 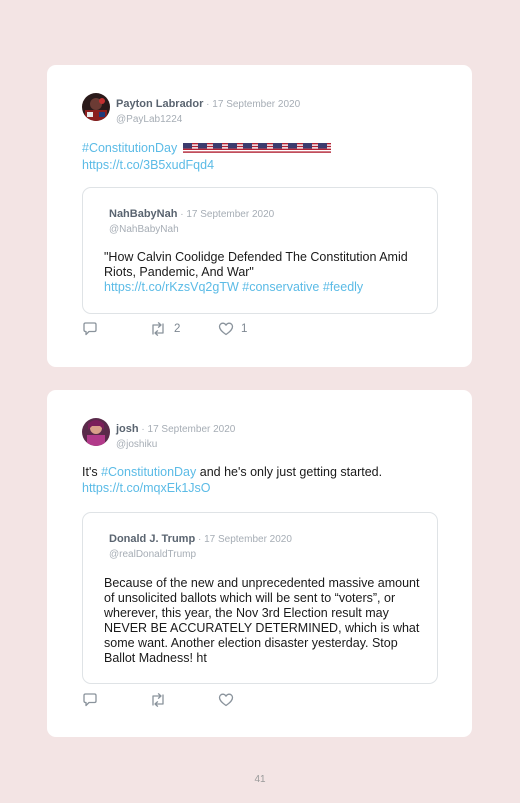 What do you see at coordinates (280, 287) in the screenshot?
I see `hashtag-link: #conservative` at bounding box center [280, 287].